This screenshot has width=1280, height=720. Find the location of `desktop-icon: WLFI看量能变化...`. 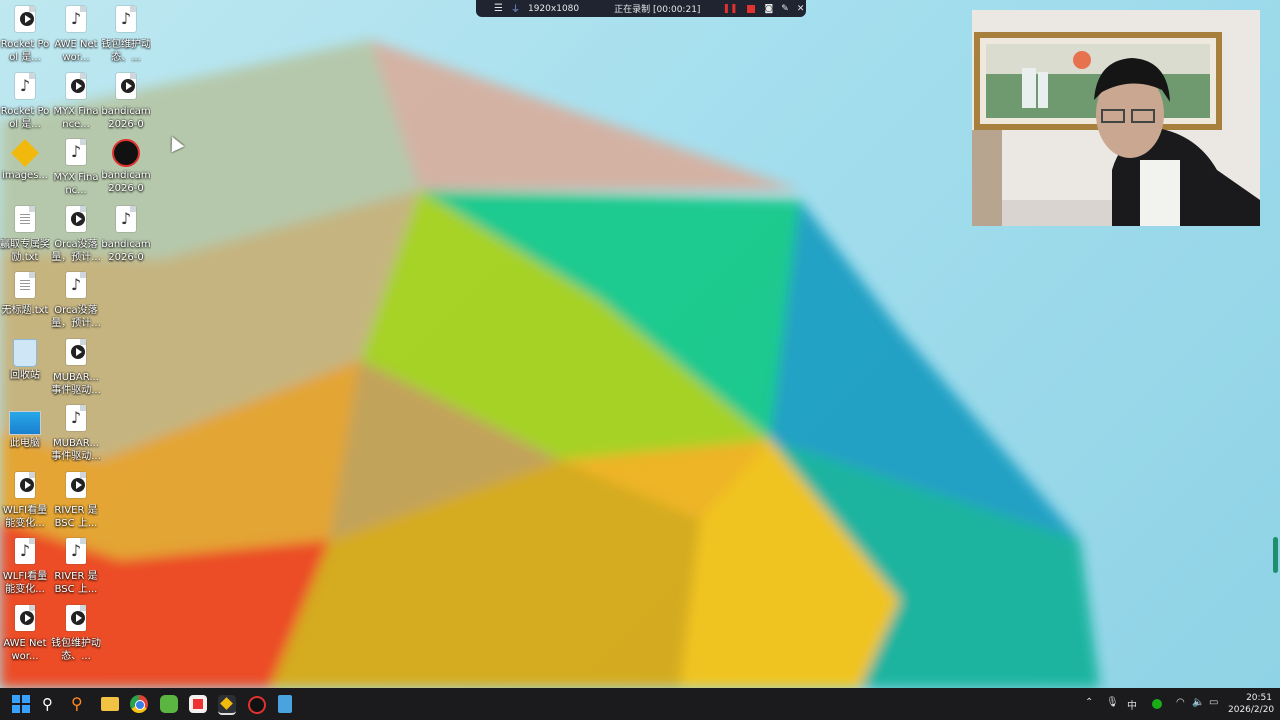

desktop-icon: WLFI看量能变化... is located at coordinates (25, 500).